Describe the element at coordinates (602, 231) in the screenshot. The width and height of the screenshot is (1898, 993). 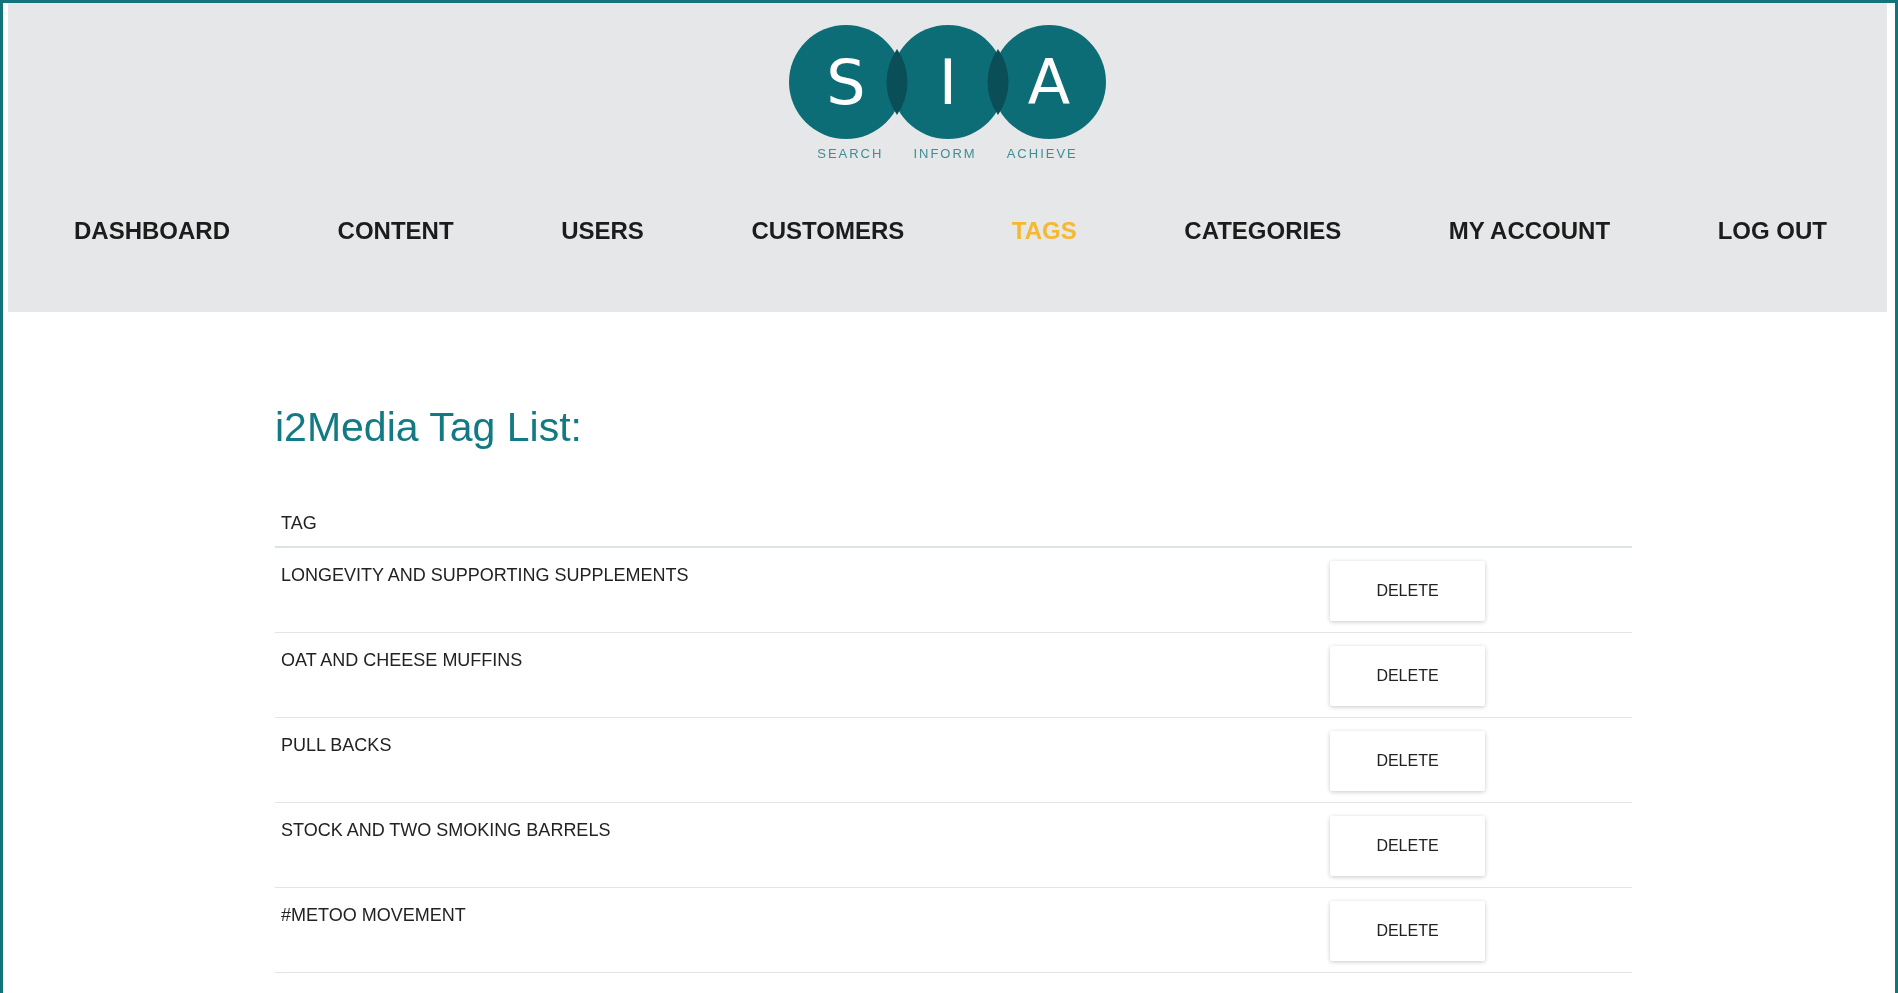
I see `nav-link: USERS` at that location.